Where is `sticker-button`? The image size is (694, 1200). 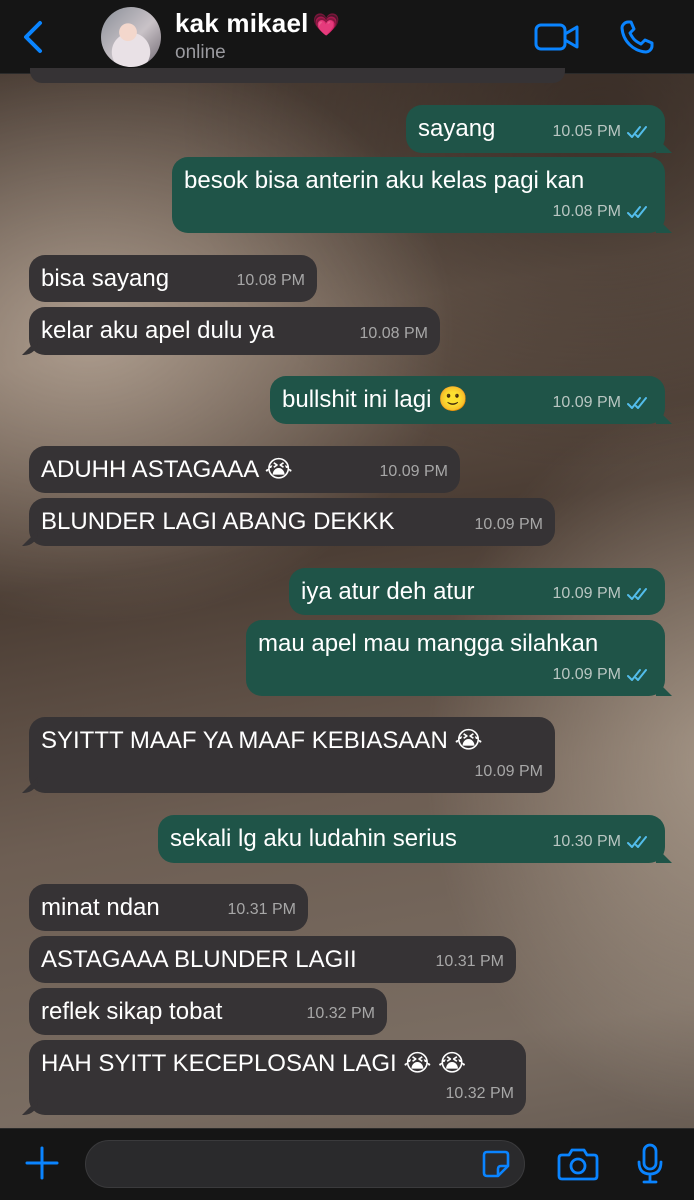
sticker-button is located at coordinates (496, 1164).